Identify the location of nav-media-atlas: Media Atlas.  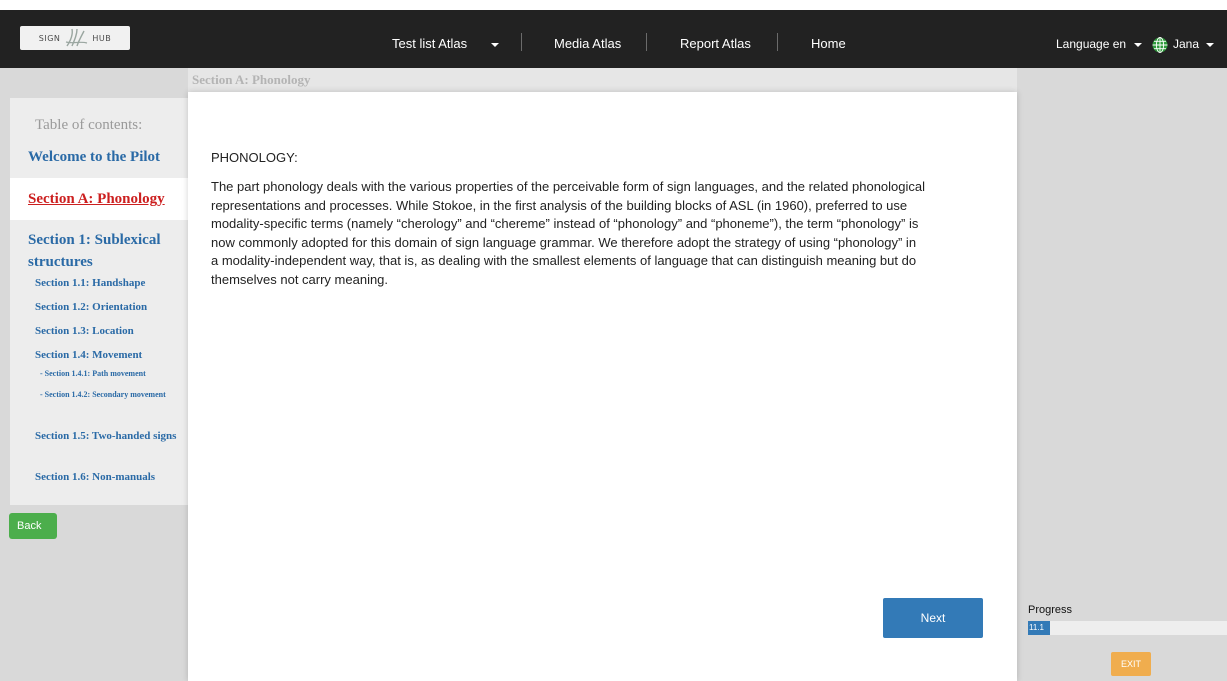
(587, 43).